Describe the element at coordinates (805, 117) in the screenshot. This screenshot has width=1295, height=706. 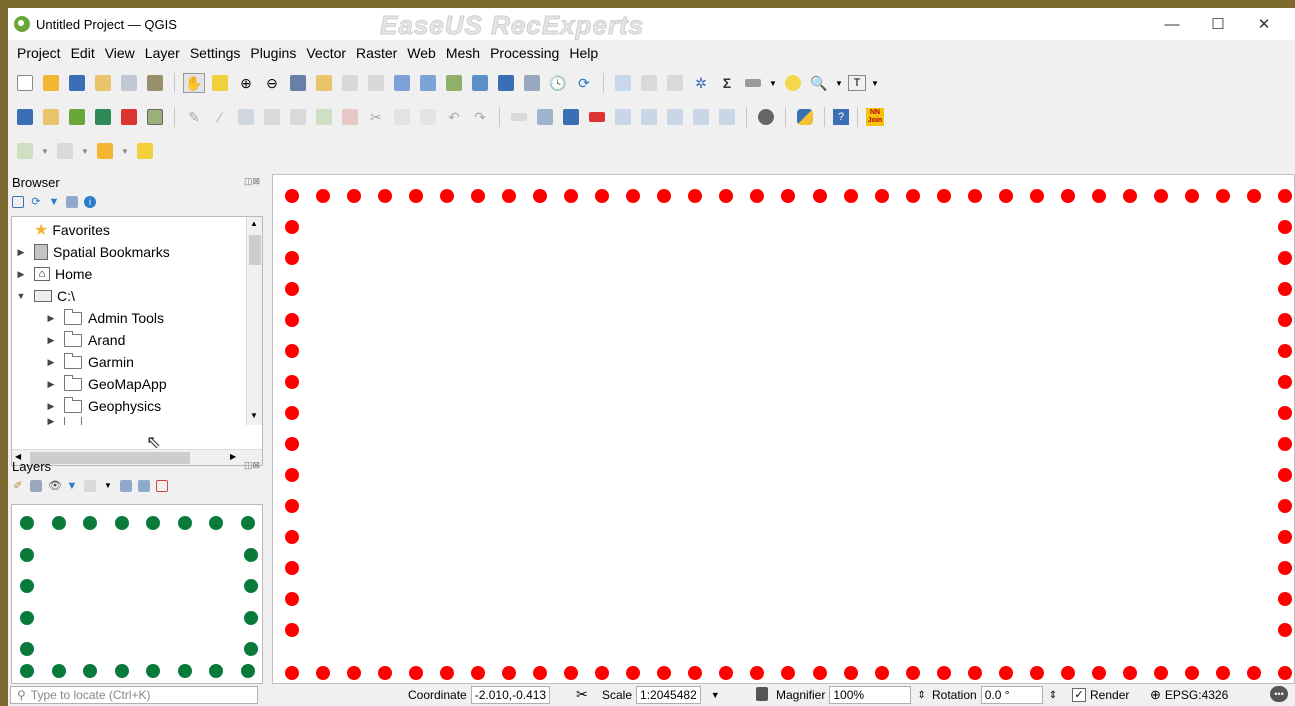
I see `python-console-icon` at that location.